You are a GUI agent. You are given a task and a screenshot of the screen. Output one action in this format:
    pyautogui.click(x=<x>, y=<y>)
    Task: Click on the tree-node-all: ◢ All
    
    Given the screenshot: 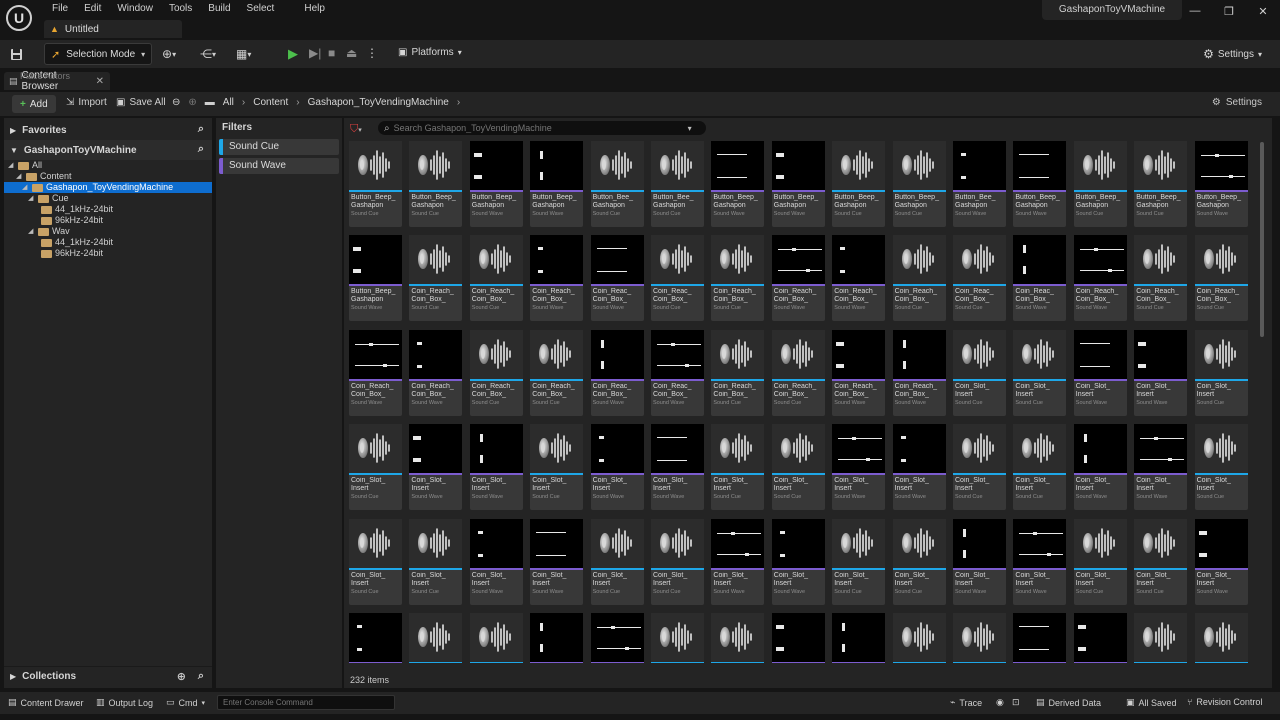 What is the action you would take?
    pyautogui.click(x=108, y=165)
    